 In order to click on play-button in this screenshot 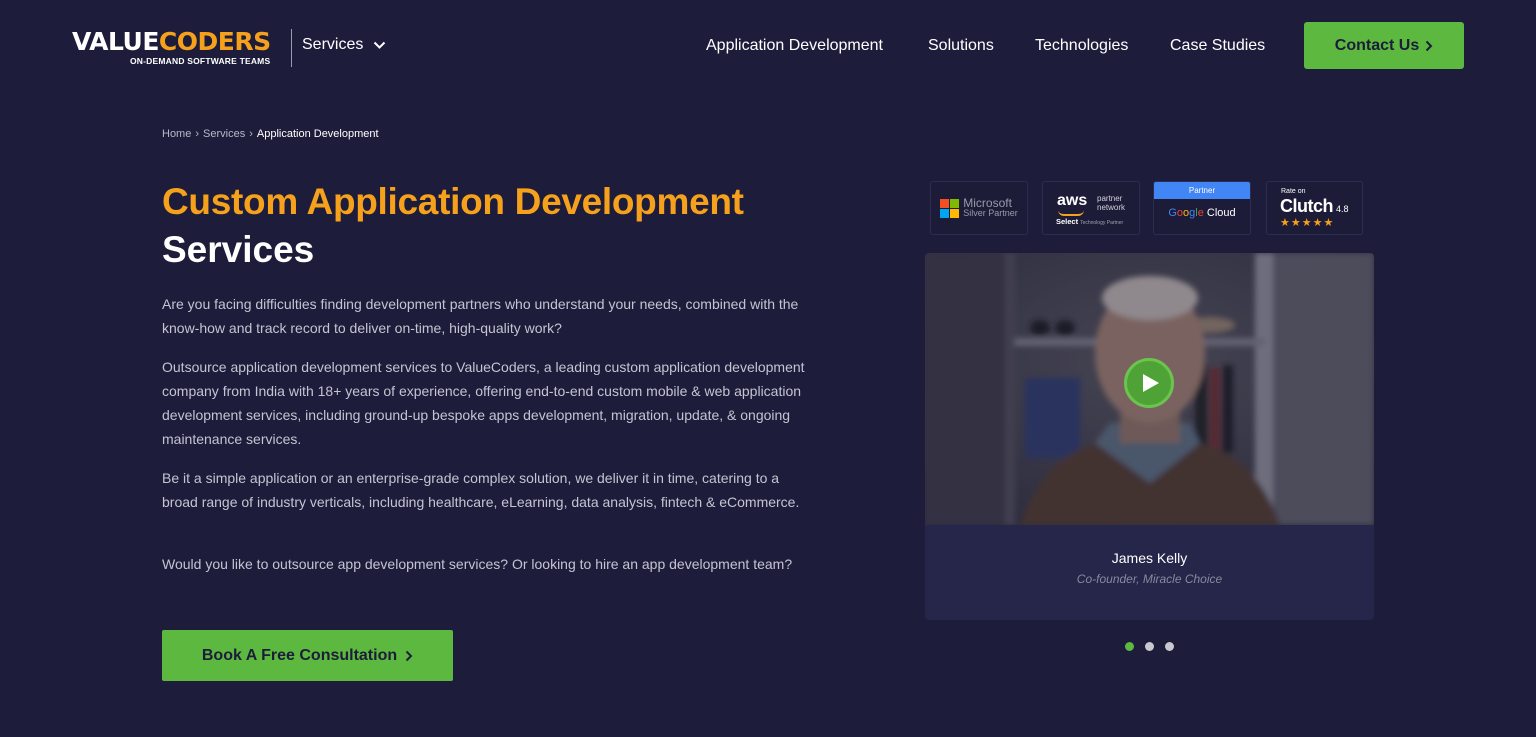, I will do `click(1149, 383)`.